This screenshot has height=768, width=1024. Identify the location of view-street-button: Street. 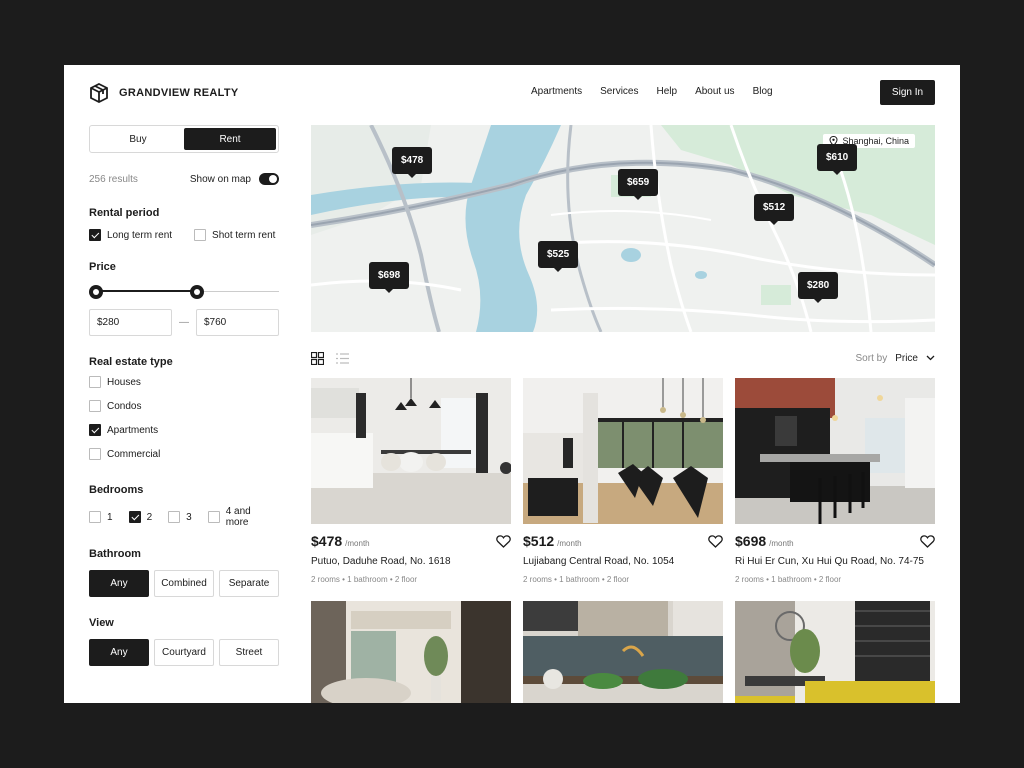
(249, 652).